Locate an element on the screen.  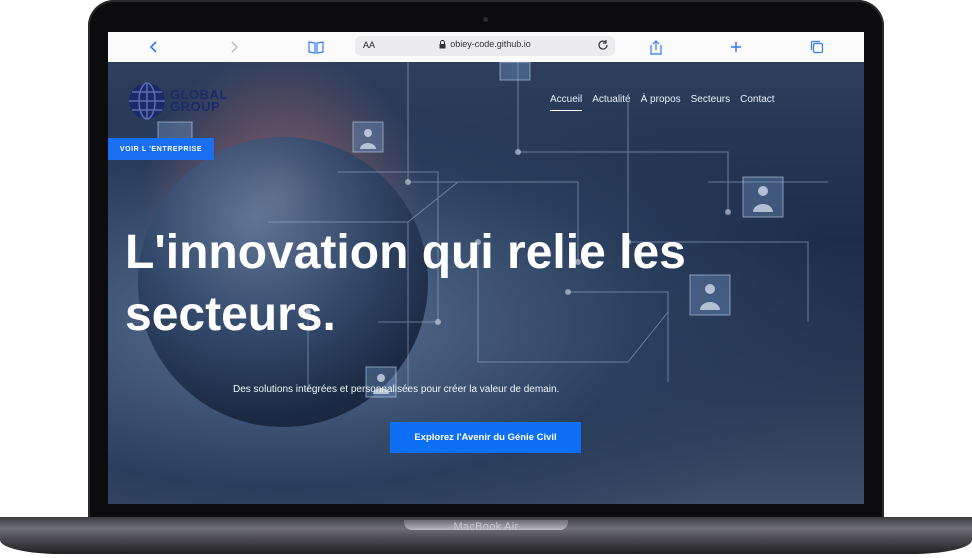
safari-toolbar: AA obiey-code.github.io is located at coordinates (486, 47).